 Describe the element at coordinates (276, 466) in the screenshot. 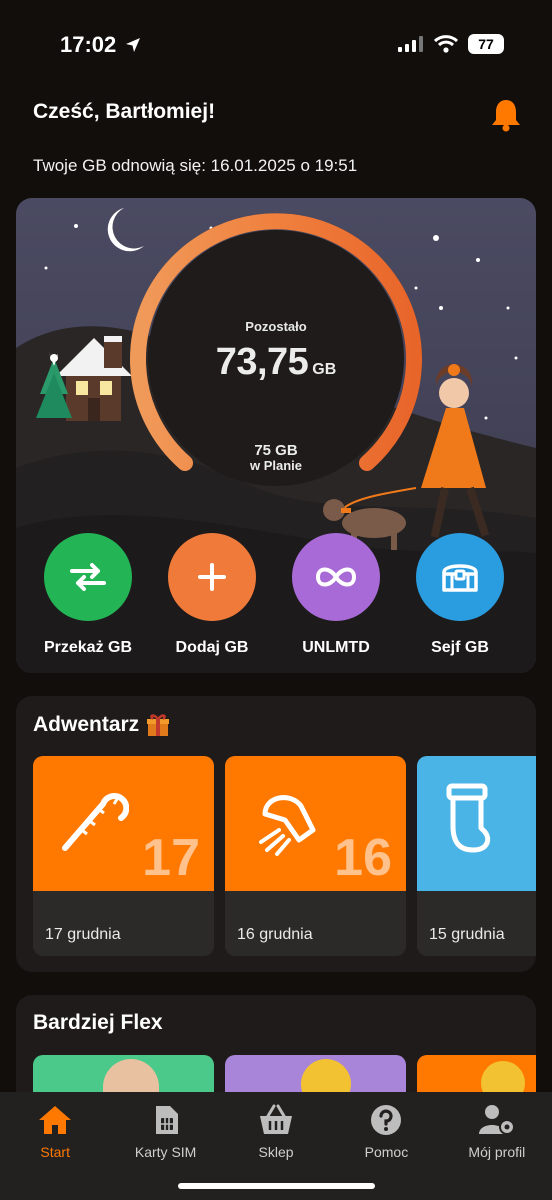

I see `plan-label: w Planie` at that location.